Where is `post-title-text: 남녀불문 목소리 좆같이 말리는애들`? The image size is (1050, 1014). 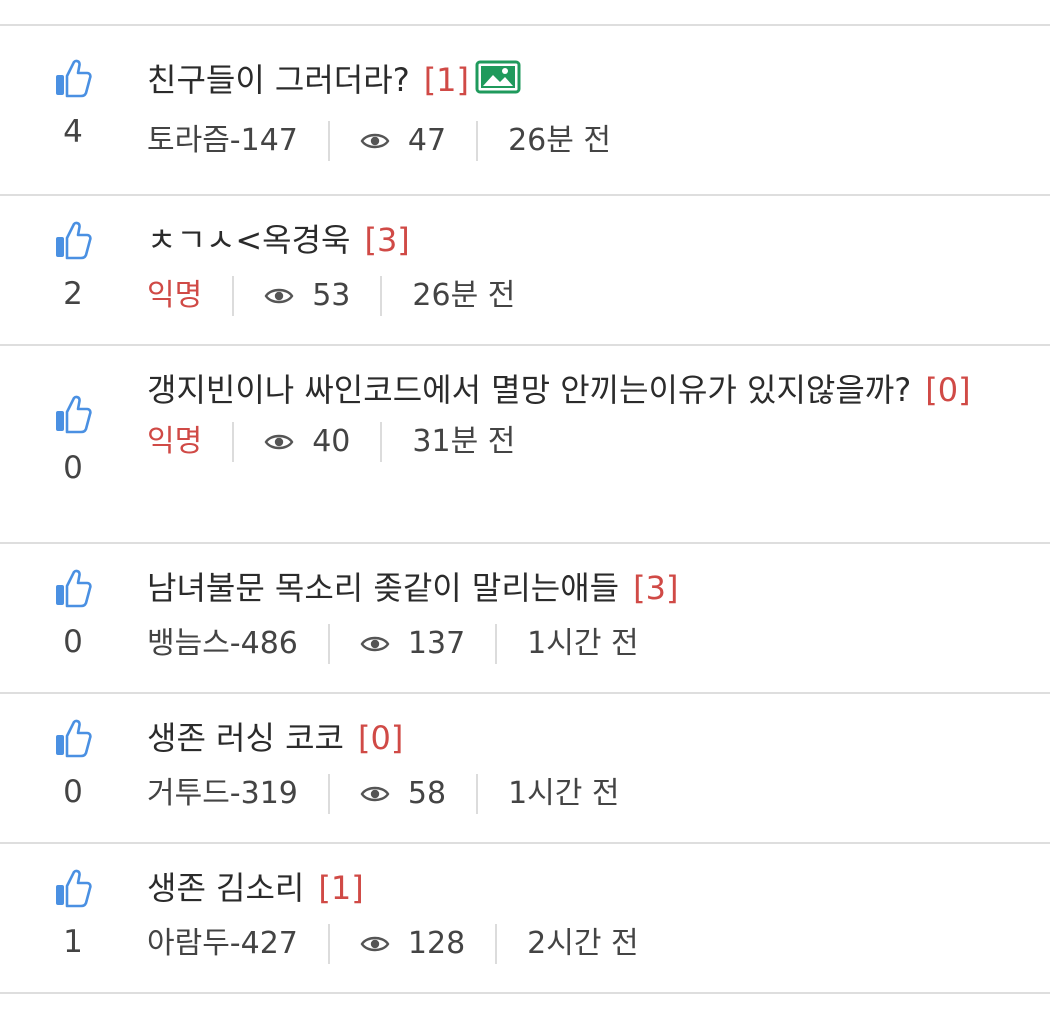
post-title-text: 남녀불문 목소리 좆같이 말리는애들 is located at coordinates (383, 588).